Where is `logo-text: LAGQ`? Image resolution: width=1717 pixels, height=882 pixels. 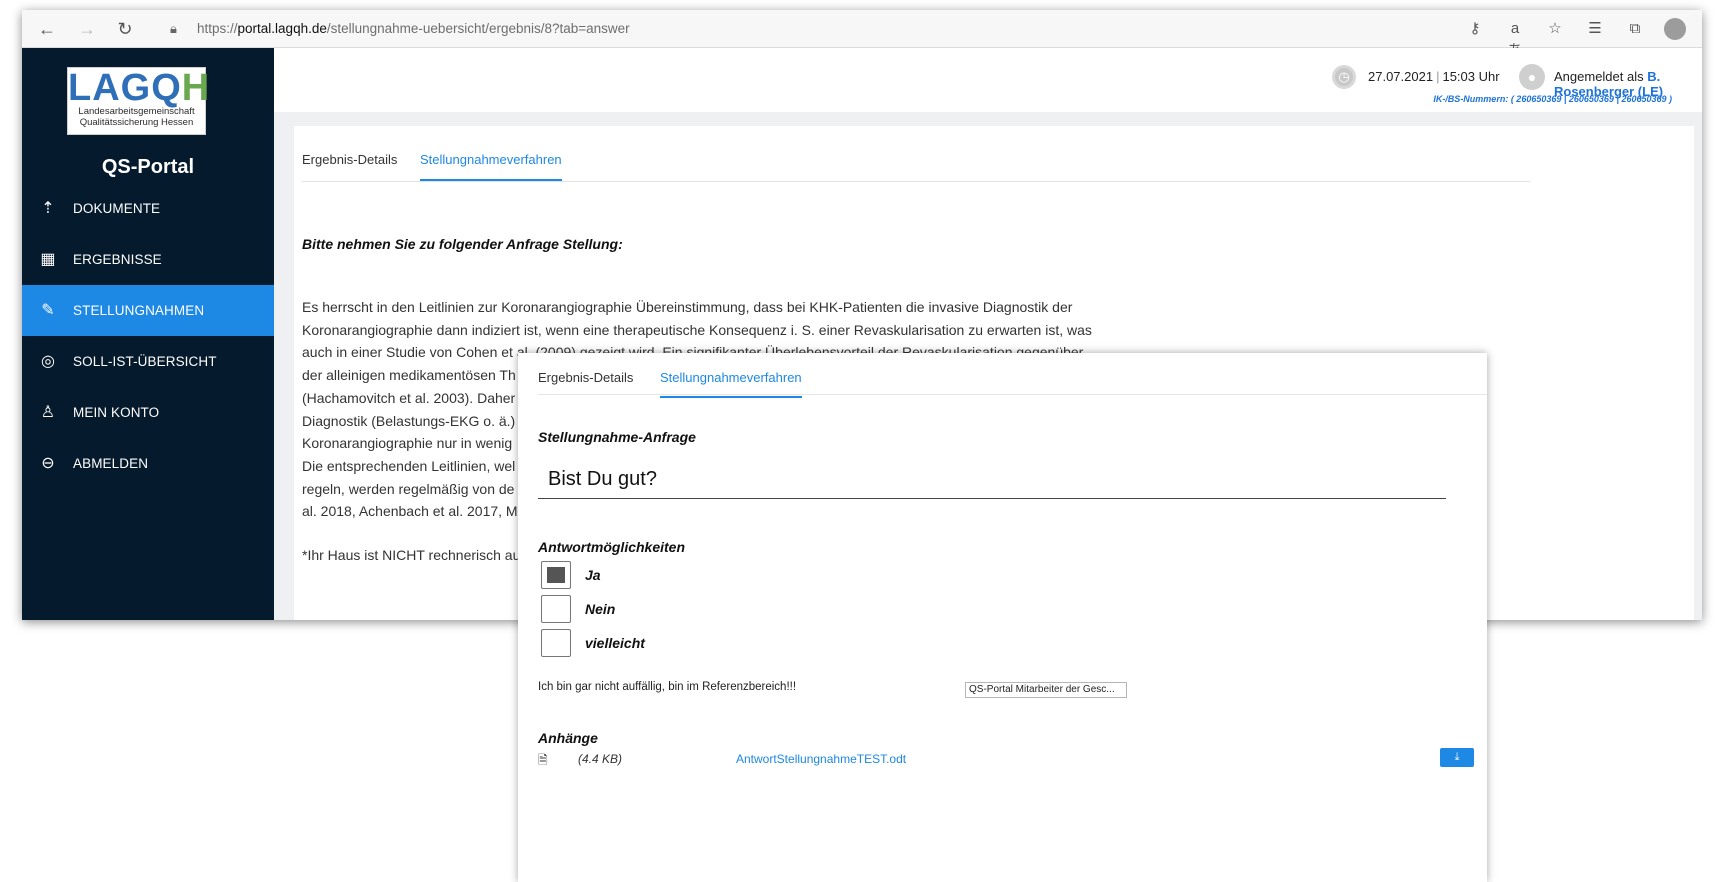 logo-text: LAGQ is located at coordinates (125, 88).